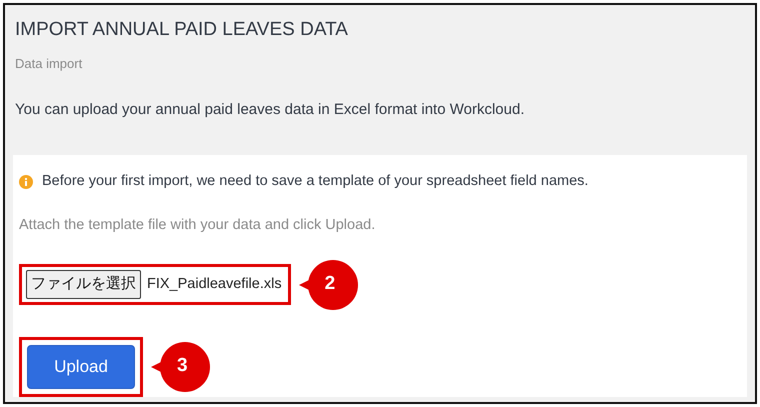  I want to click on instruction-text: Attach the template file with your data and click Upload., so click(197, 225).